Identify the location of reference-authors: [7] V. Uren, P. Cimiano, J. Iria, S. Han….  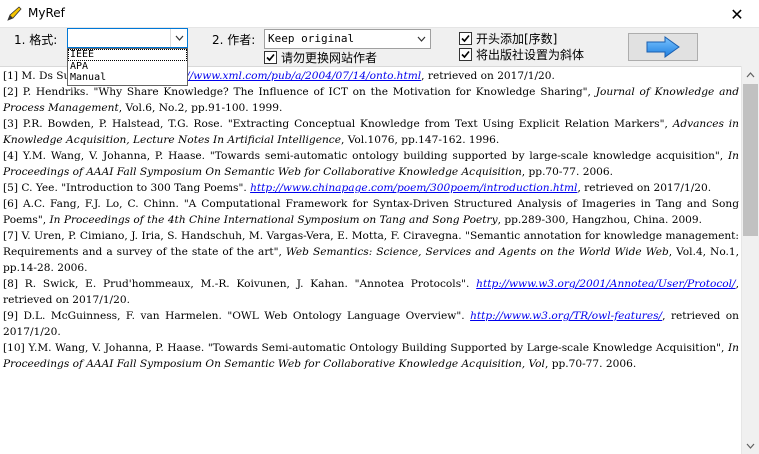
(234, 236).